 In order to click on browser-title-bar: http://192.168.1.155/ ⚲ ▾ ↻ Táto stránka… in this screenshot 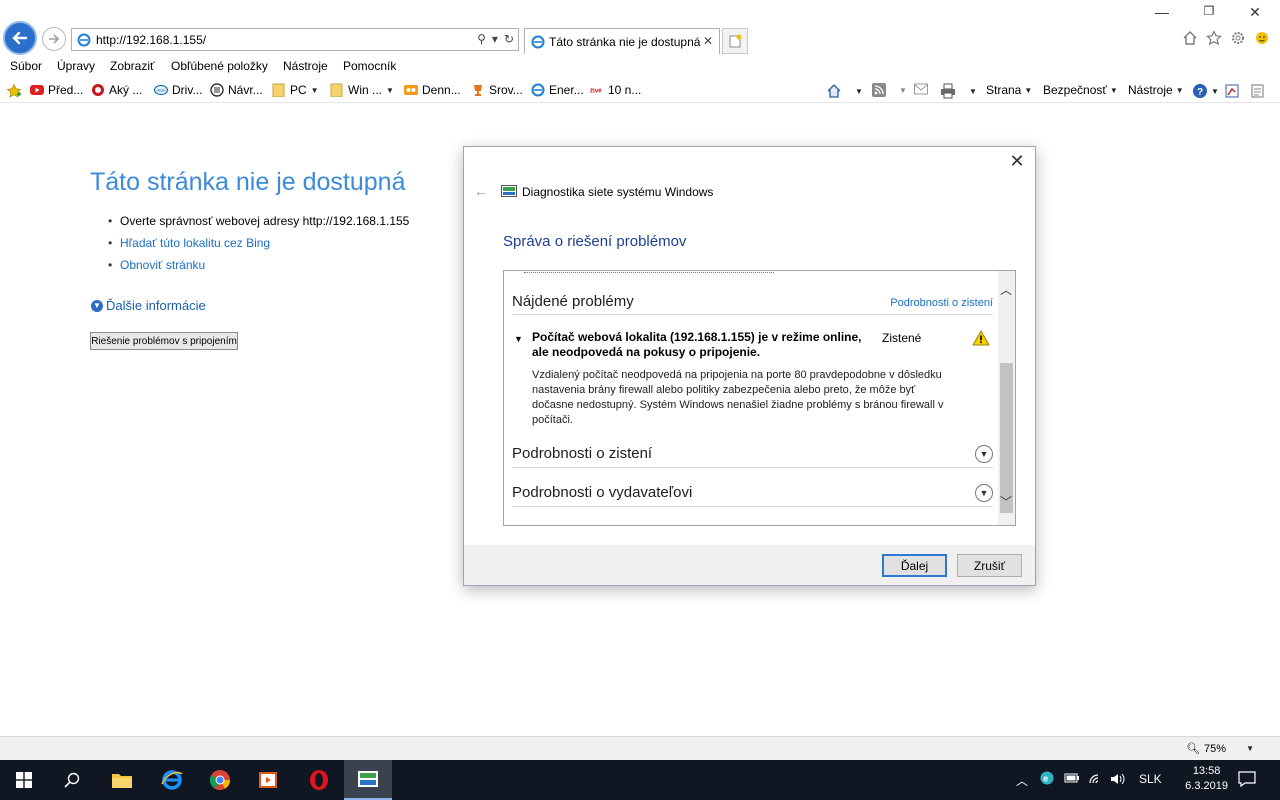, I will do `click(640, 28)`.